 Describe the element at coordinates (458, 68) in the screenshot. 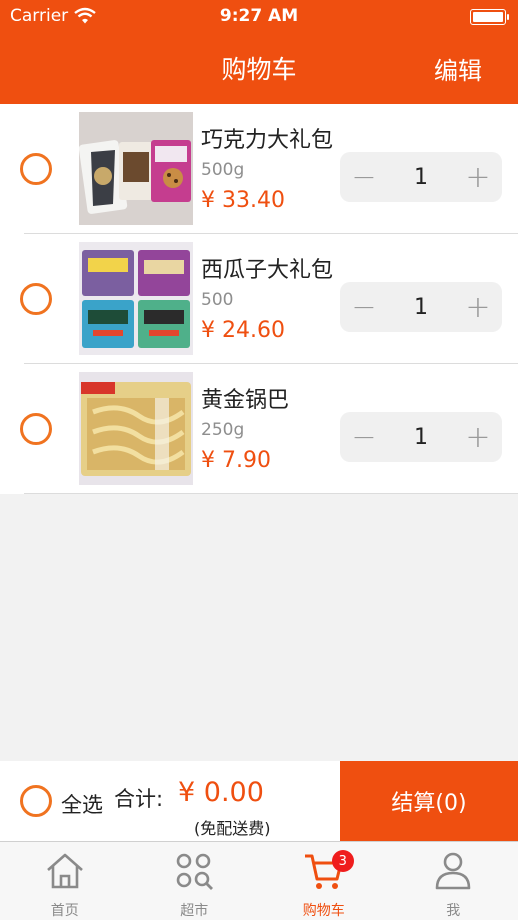

I see `edit-button: 编辑` at that location.